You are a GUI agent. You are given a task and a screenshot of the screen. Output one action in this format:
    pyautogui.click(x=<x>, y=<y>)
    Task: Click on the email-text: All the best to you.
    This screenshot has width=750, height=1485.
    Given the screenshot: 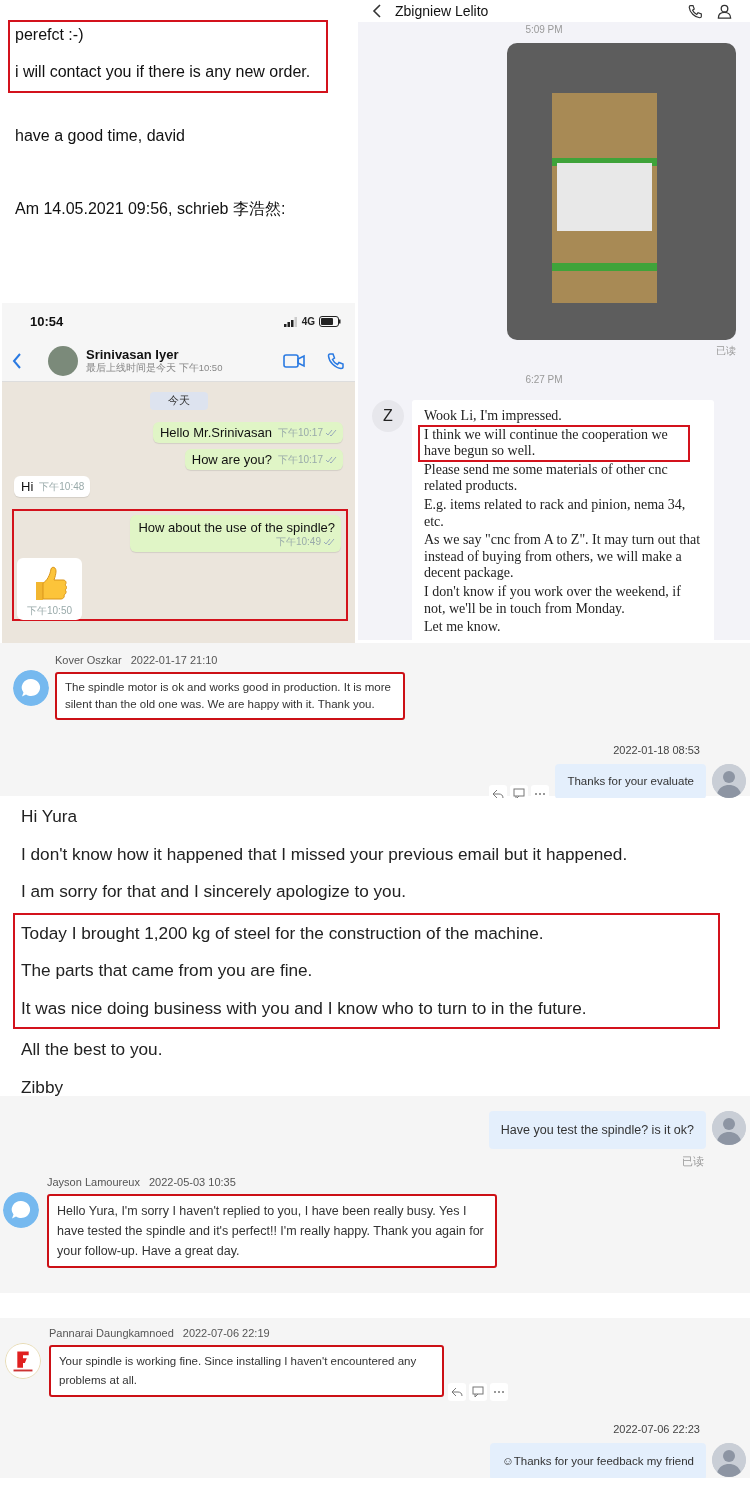 What is the action you would take?
    pyautogui.click(x=92, y=1049)
    